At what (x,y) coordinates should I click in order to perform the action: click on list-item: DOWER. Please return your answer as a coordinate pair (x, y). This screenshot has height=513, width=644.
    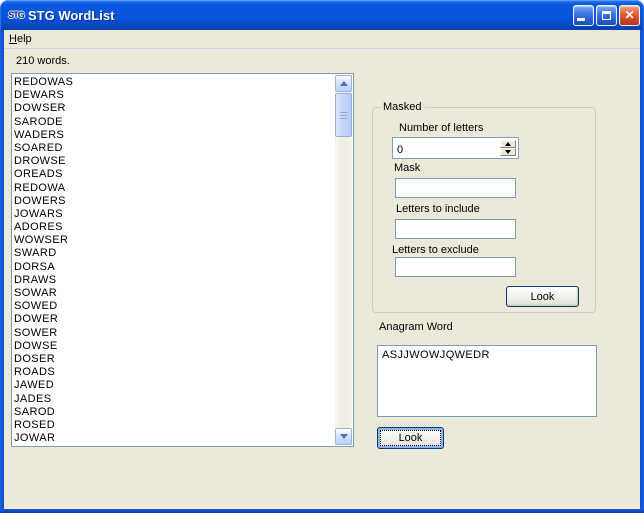
    Looking at the image, I should click on (173, 319).